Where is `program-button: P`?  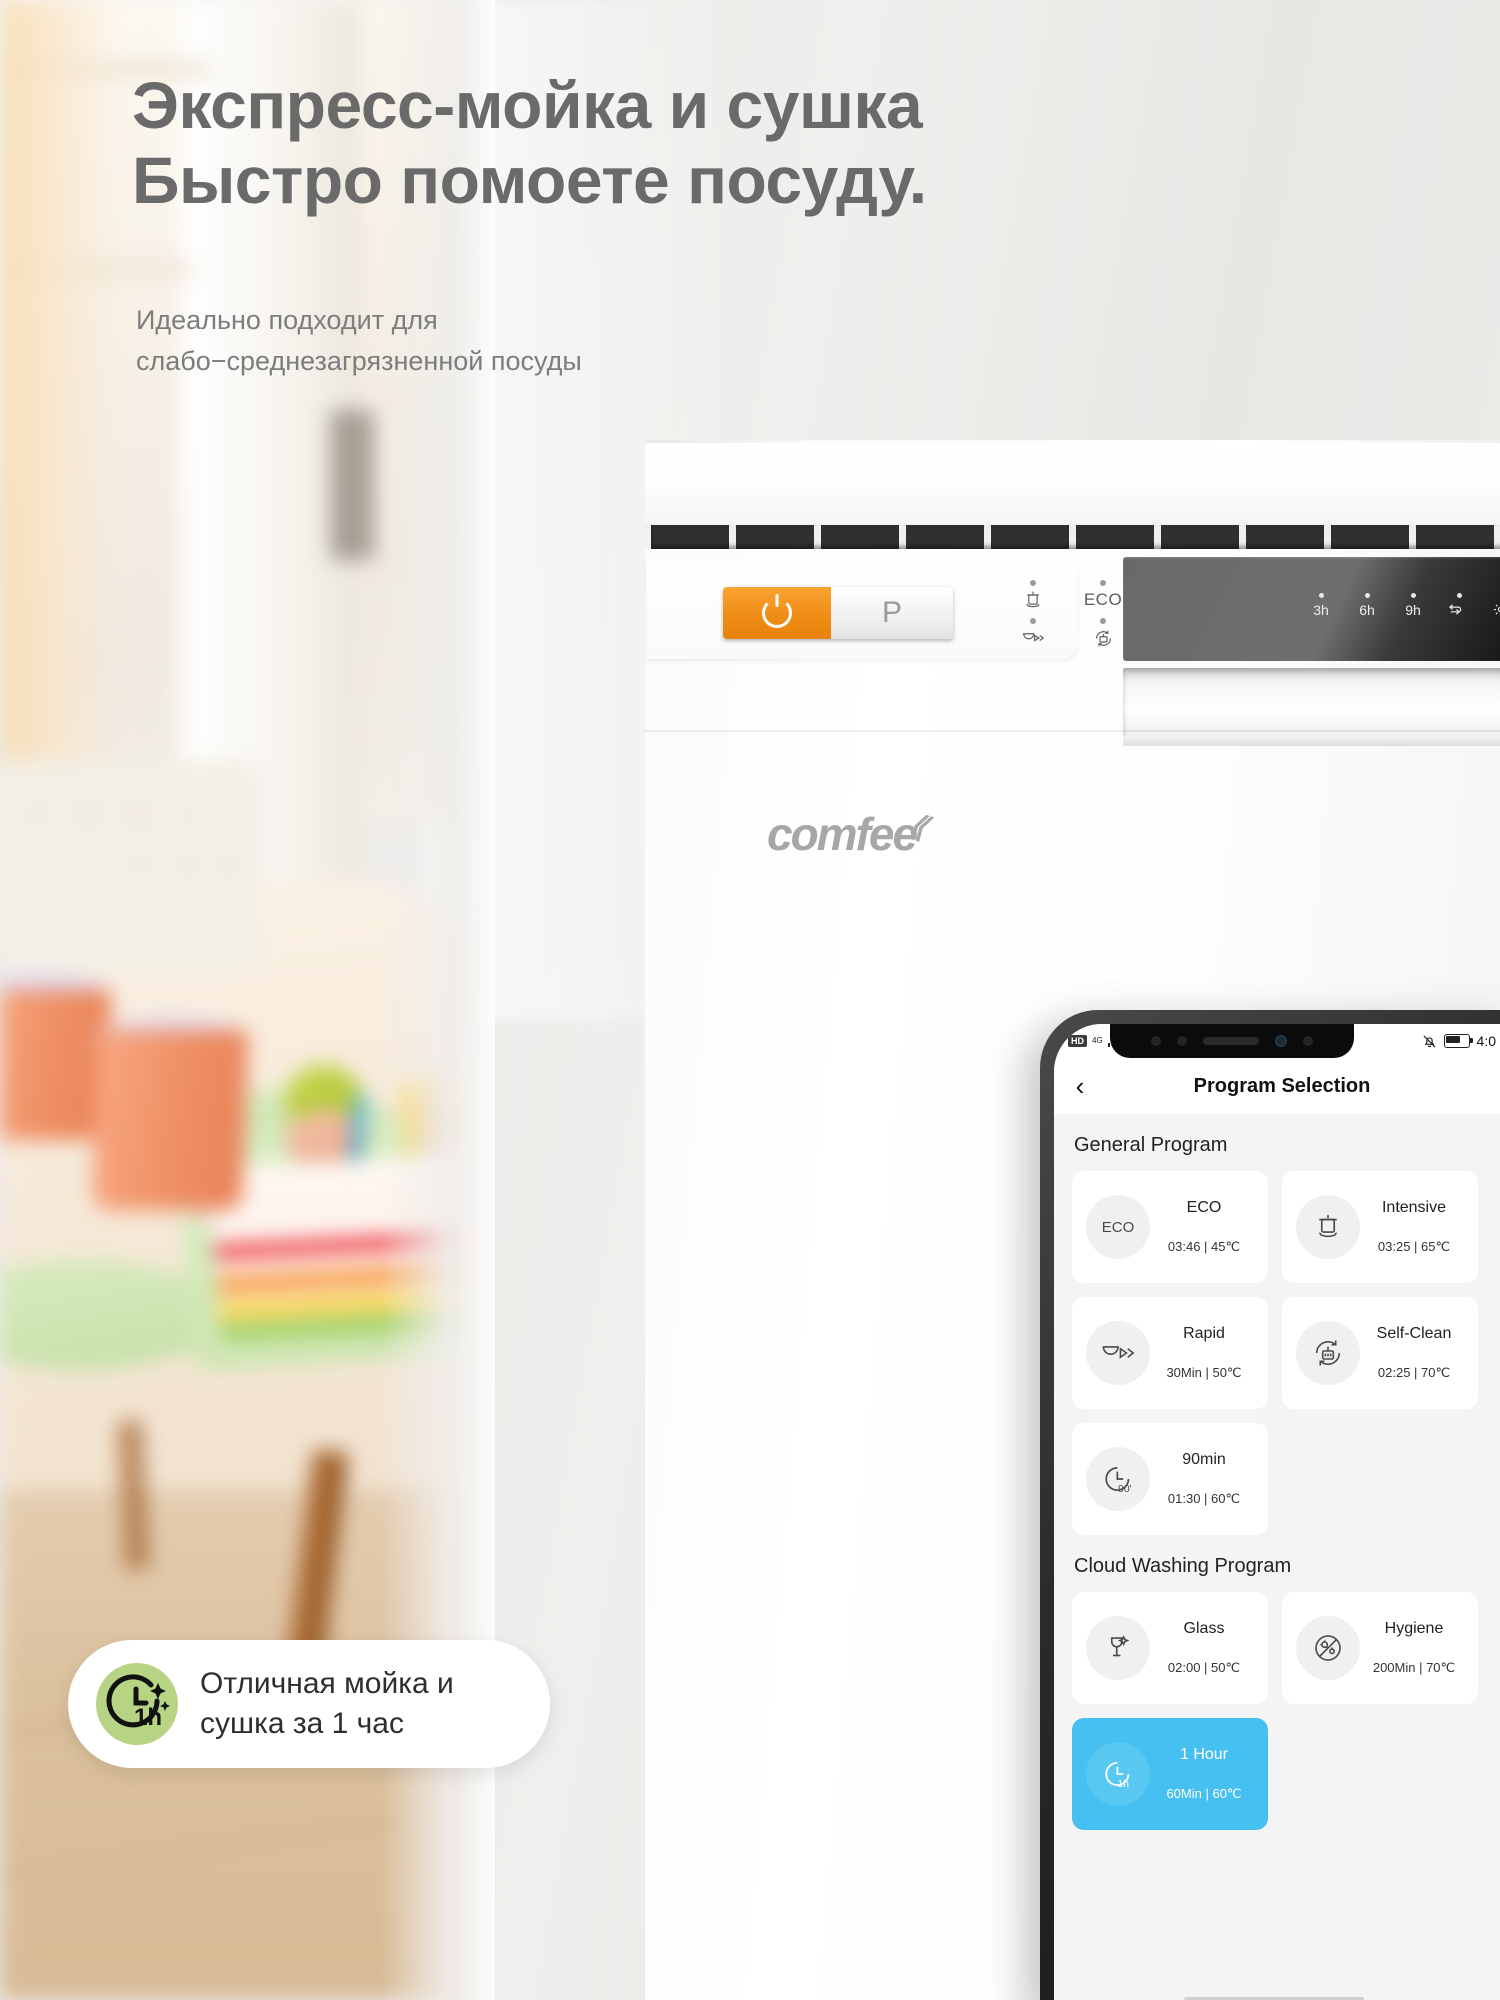
program-button: P is located at coordinates (892, 613).